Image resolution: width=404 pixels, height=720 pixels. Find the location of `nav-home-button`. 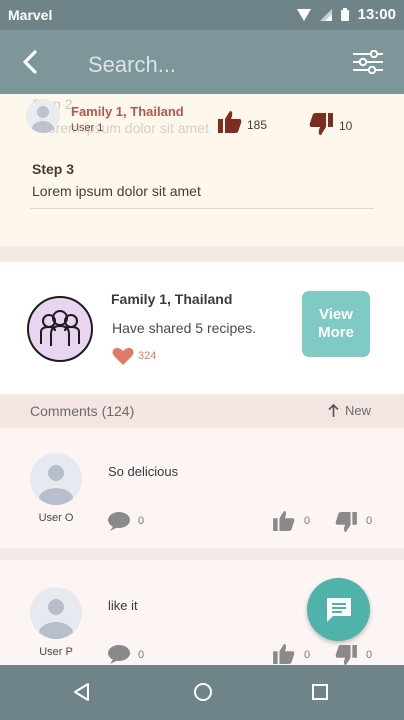

nav-home-button is located at coordinates (203, 692).